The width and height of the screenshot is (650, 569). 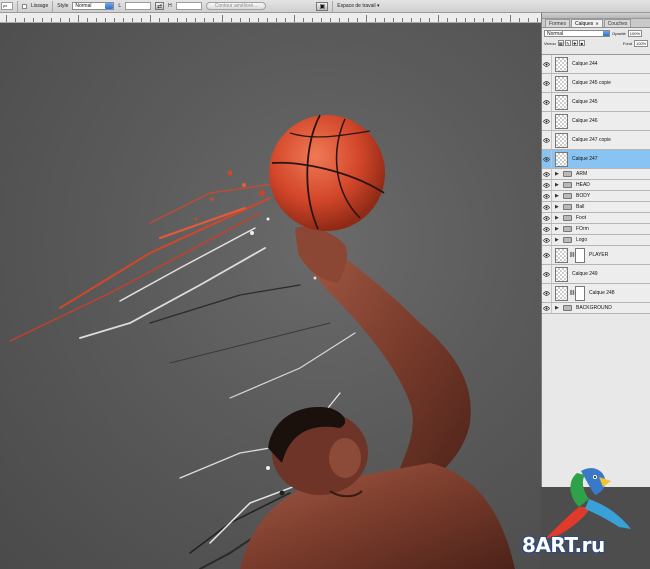 I want to click on layer-row: Calque 247 copie, so click(x=596, y=140).